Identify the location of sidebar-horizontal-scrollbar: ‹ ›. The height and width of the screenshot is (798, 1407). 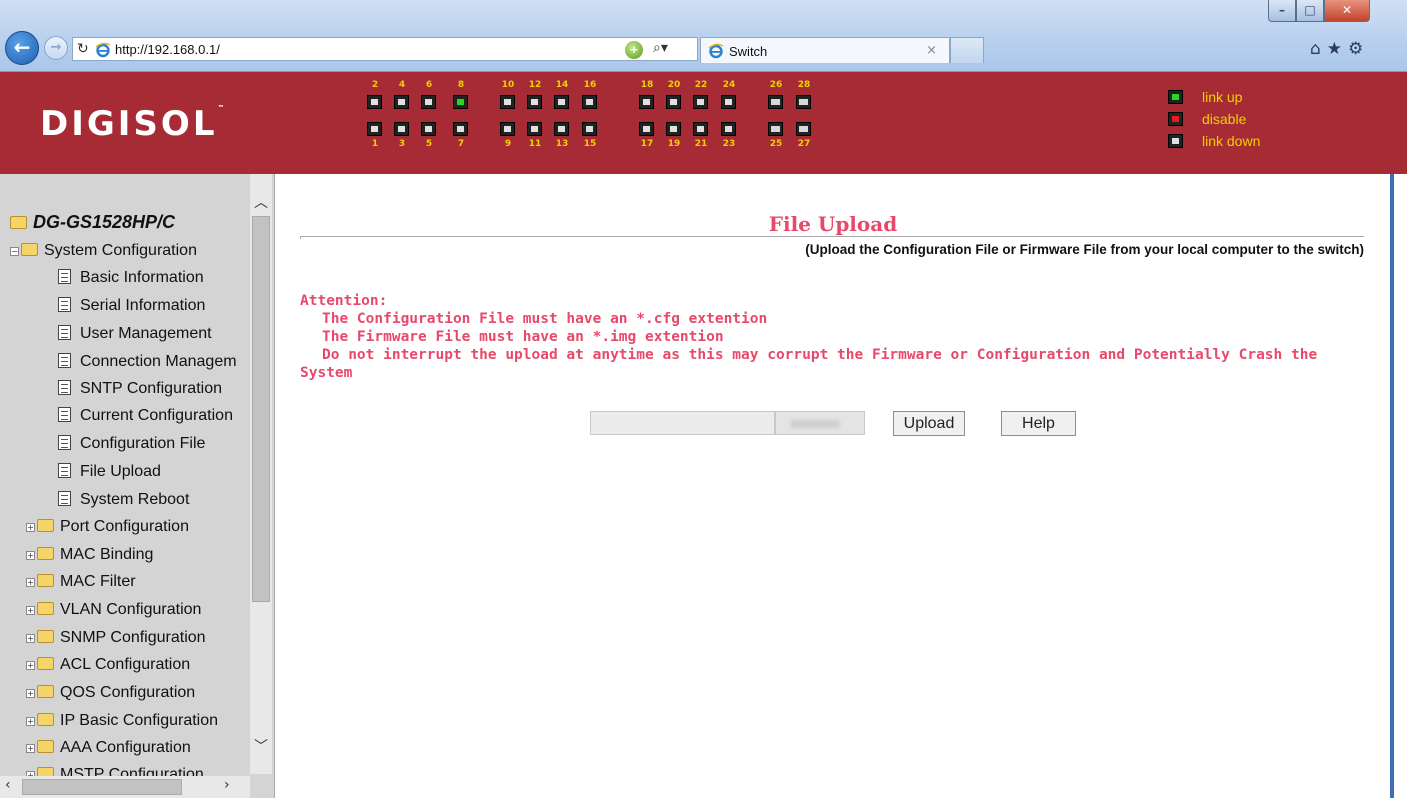
(125, 787).